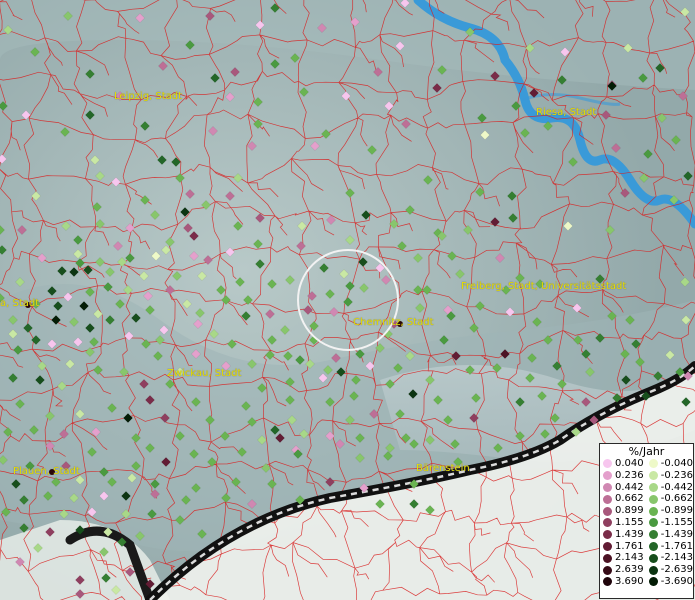 This screenshot has height=600, width=695. Describe the element at coordinates (676, 511) in the screenshot. I see `legend-negative-value: -0.899` at that location.